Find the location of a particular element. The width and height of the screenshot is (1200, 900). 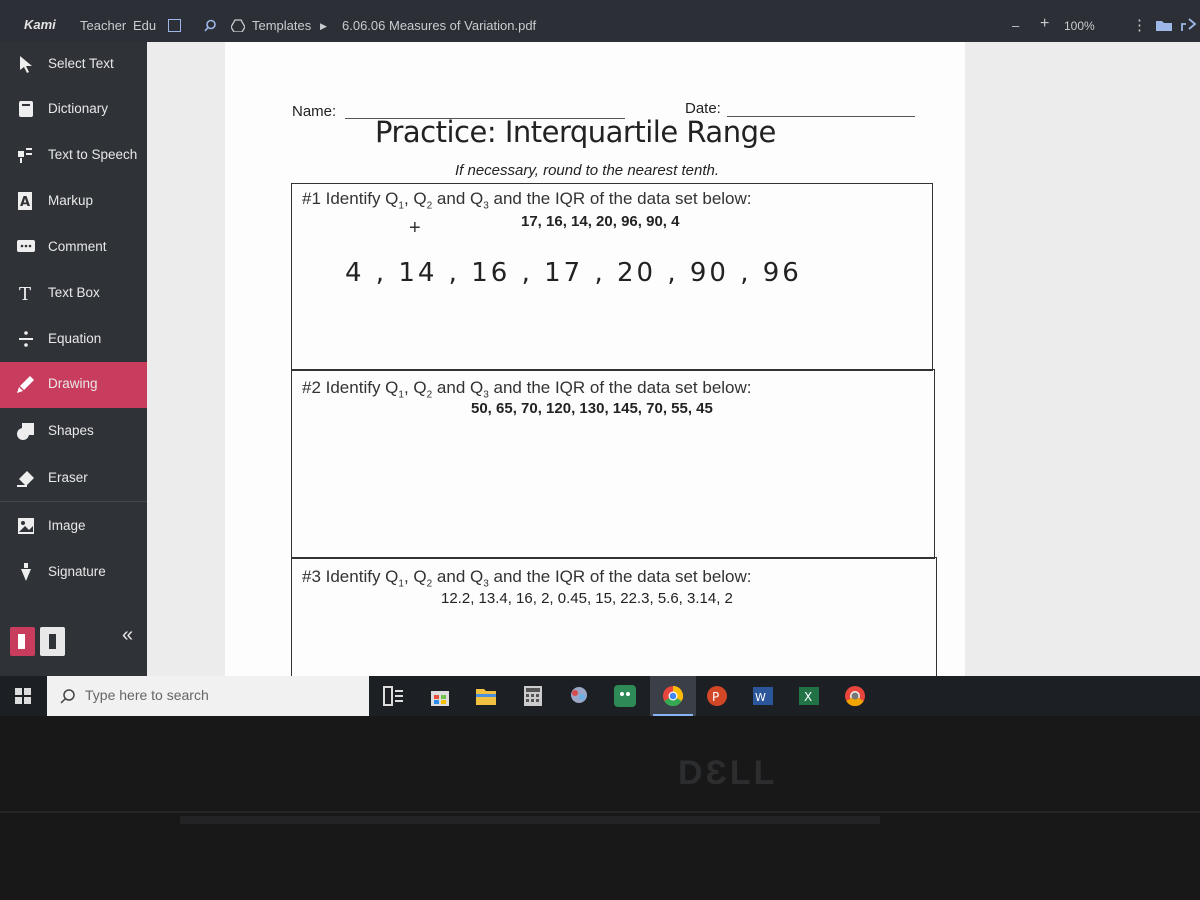

powerpoint-icon: P is located at coordinates (717, 696).